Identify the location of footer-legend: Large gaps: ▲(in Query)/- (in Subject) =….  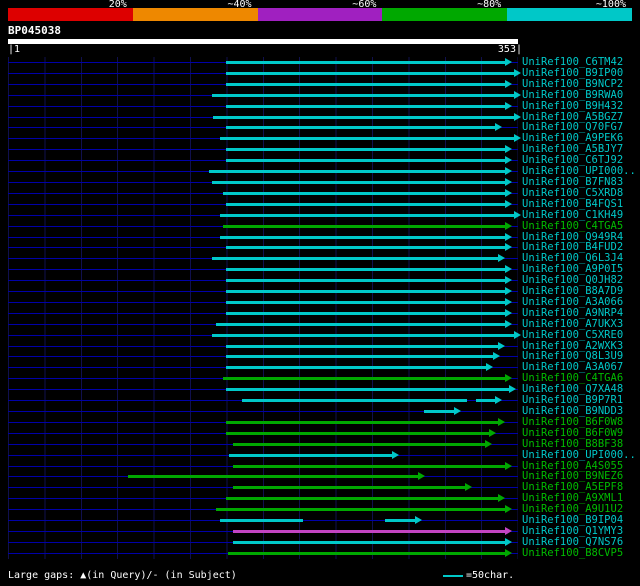
(320, 576).